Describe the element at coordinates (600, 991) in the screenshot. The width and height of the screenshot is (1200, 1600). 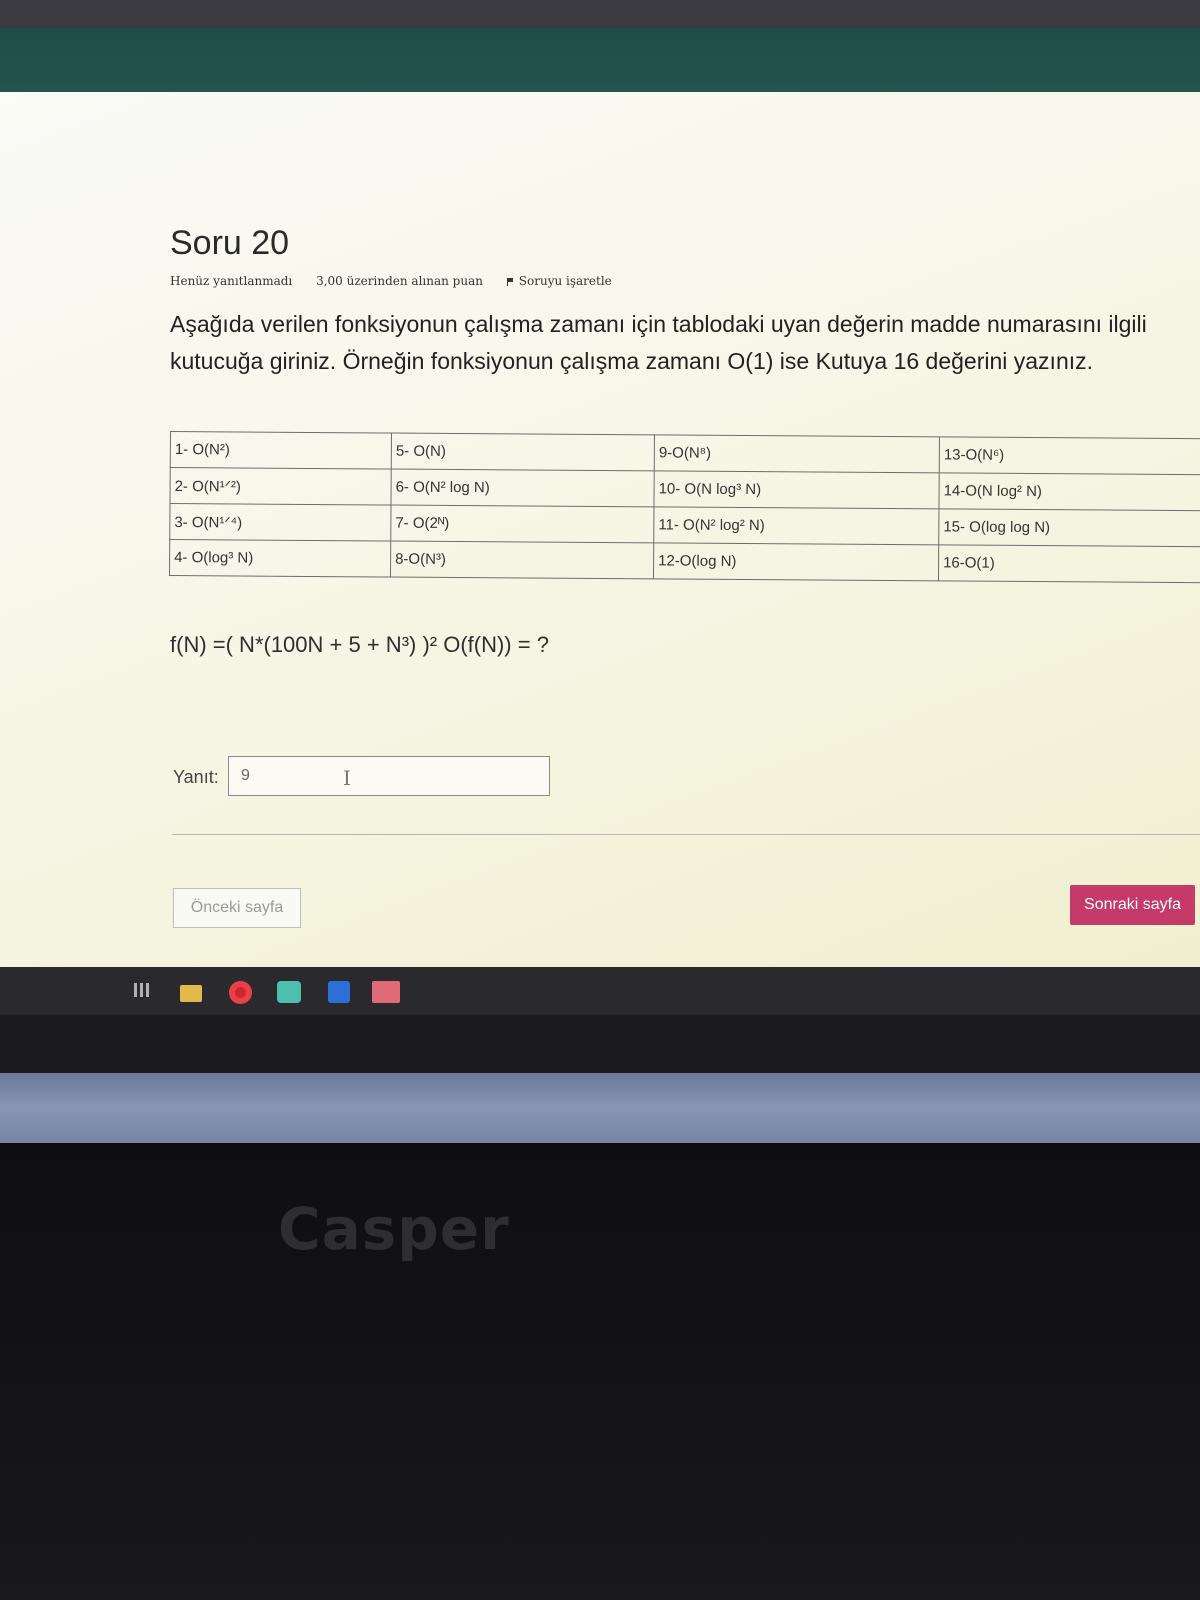
I see `taskbar` at that location.